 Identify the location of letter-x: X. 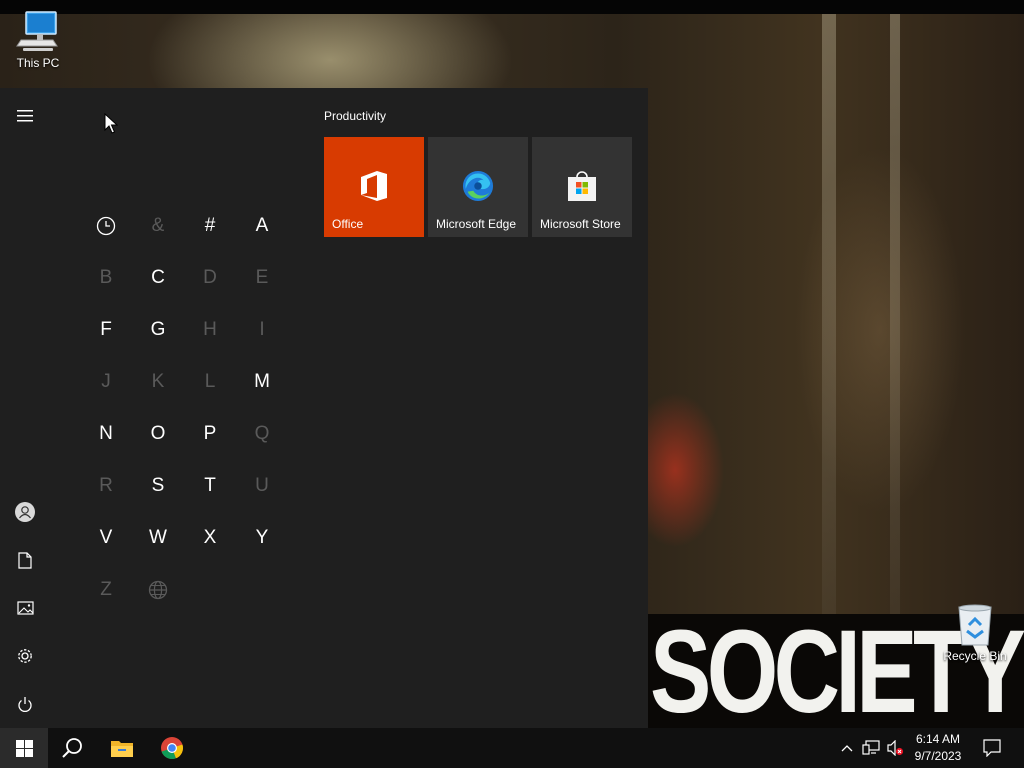
(210, 538).